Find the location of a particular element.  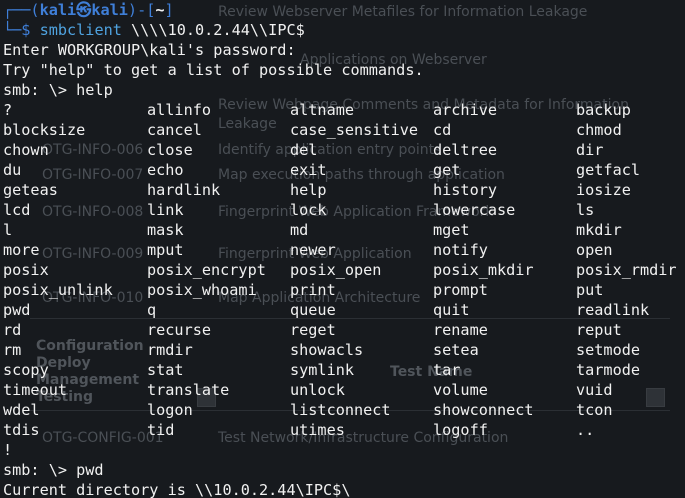

help-command: deltree is located at coordinates (465, 150).